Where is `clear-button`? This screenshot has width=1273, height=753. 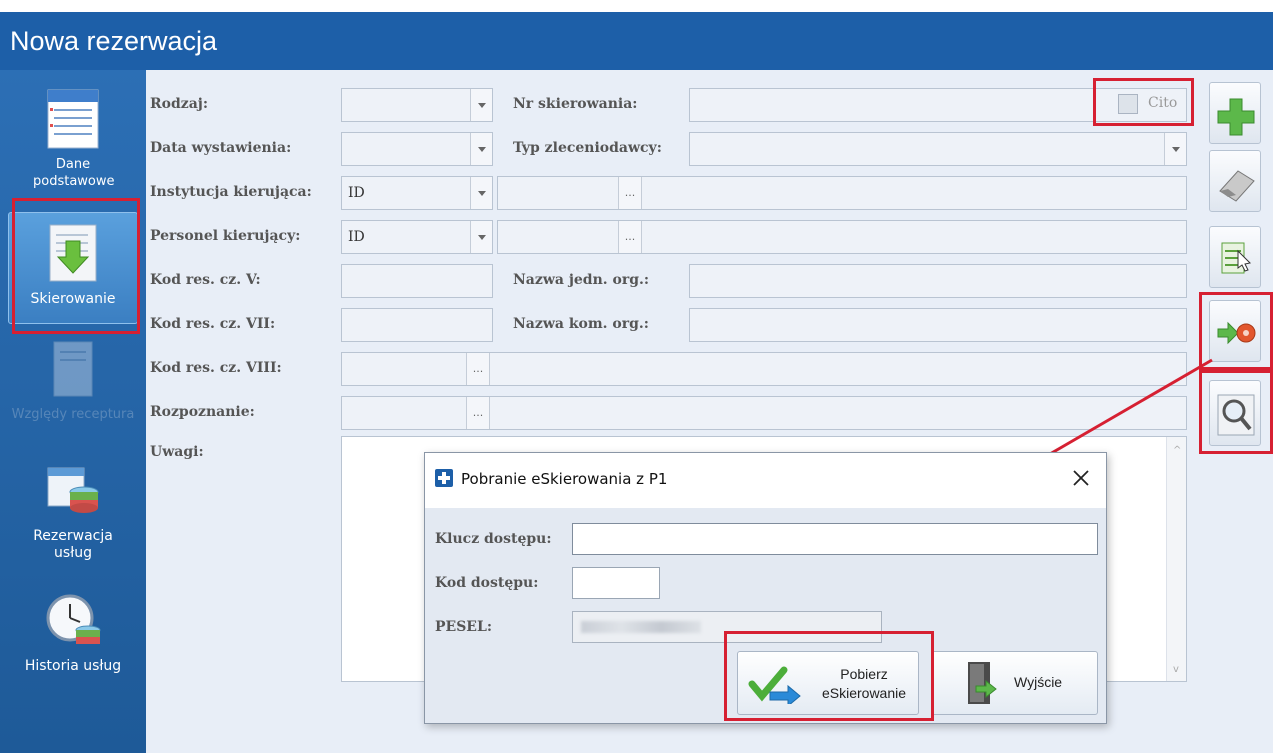
clear-button is located at coordinates (1235, 181).